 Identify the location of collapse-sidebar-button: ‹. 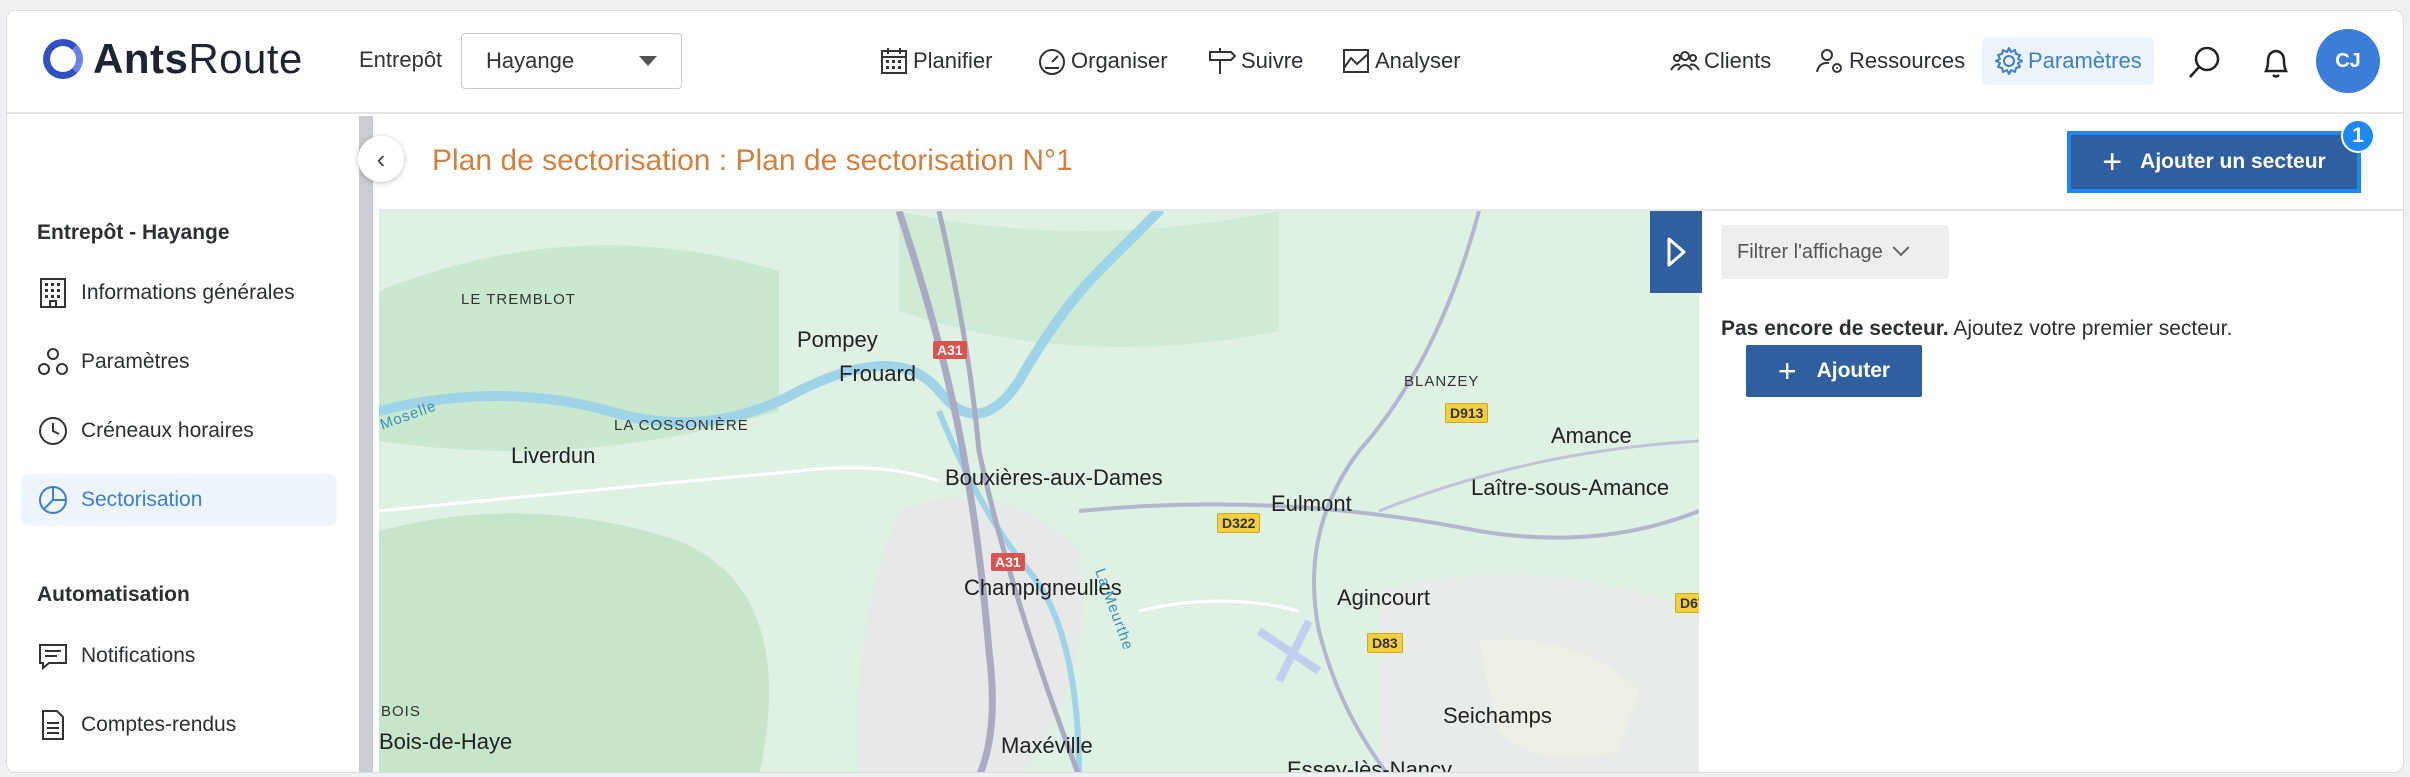
(381, 159).